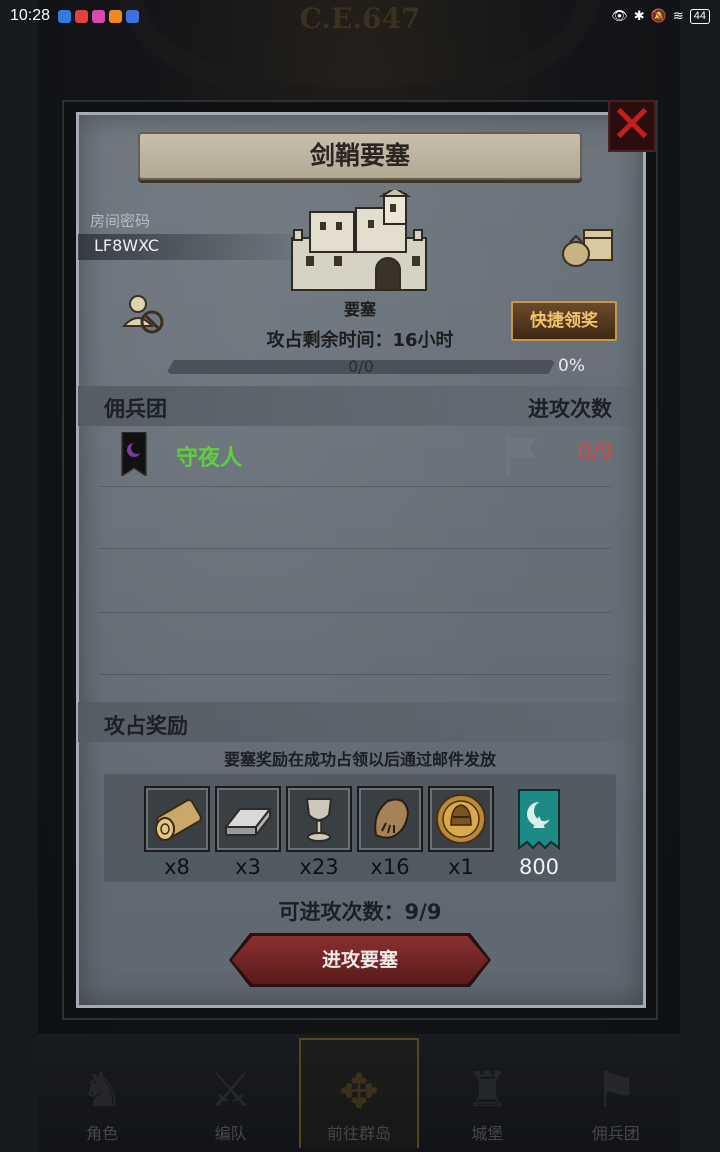 The width and height of the screenshot is (720, 1152). Describe the element at coordinates (539, 819) in the screenshot. I see `guild-banner-icon` at that location.